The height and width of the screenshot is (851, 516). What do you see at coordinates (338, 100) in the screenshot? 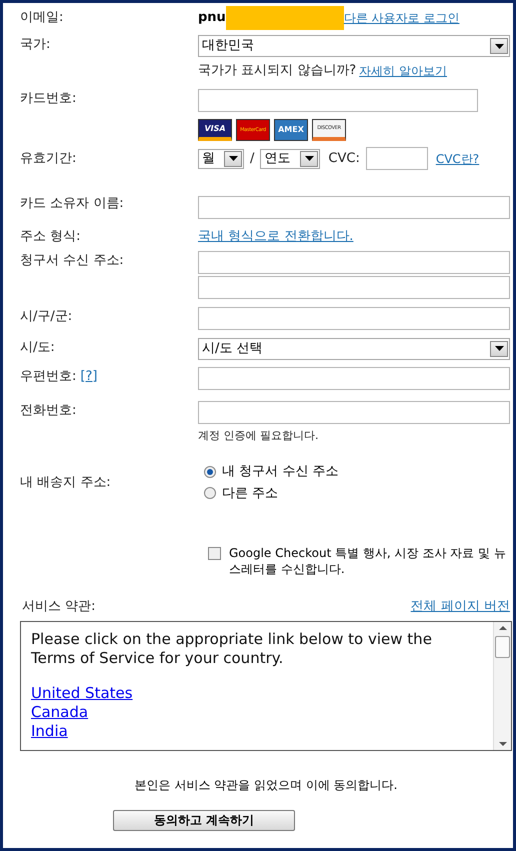
I see `card-number-field` at bounding box center [338, 100].